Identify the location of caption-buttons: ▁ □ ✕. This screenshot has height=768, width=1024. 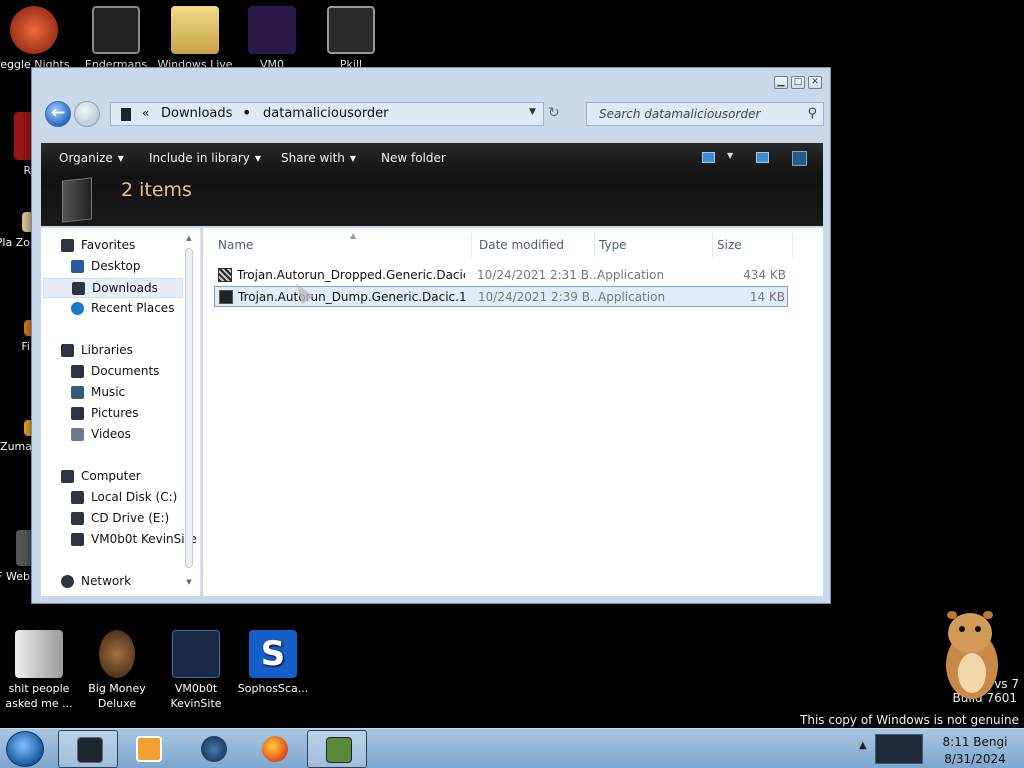
(798, 82).